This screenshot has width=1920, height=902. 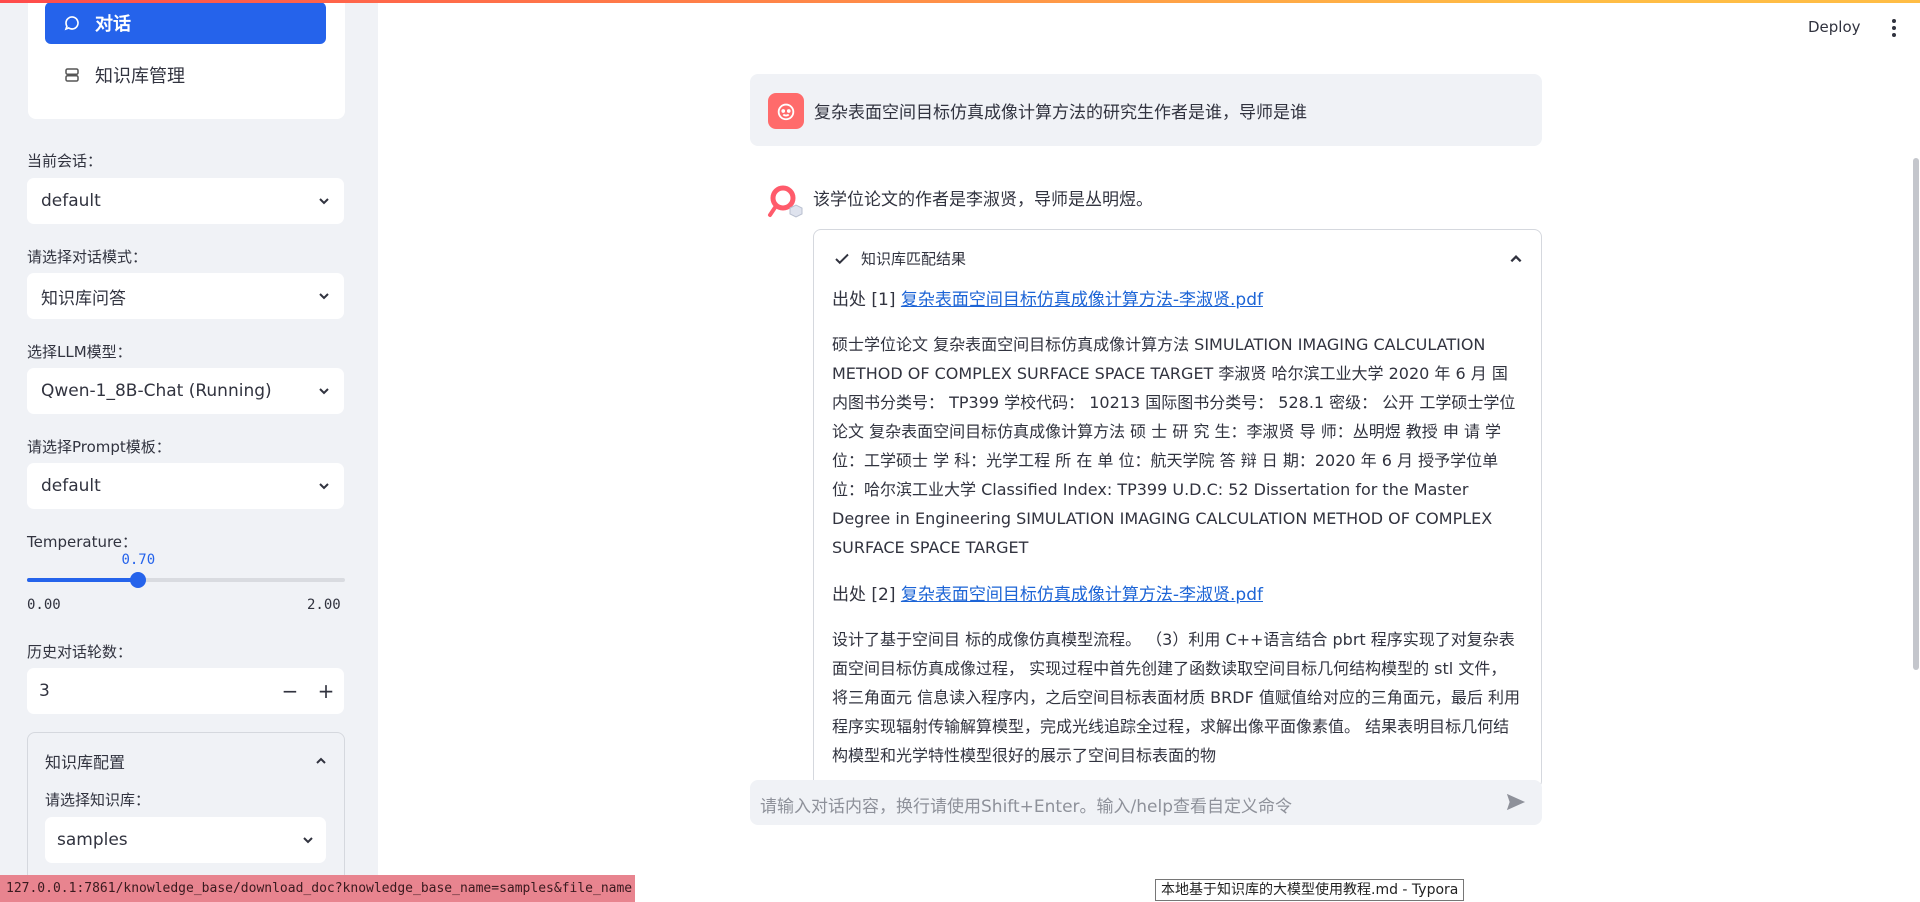 What do you see at coordinates (1026, 807) in the screenshot?
I see `chat-input-placeholder: 请输入对话内容，换行请使用Shift+Enter。输入/help查看自定义命令` at bounding box center [1026, 807].